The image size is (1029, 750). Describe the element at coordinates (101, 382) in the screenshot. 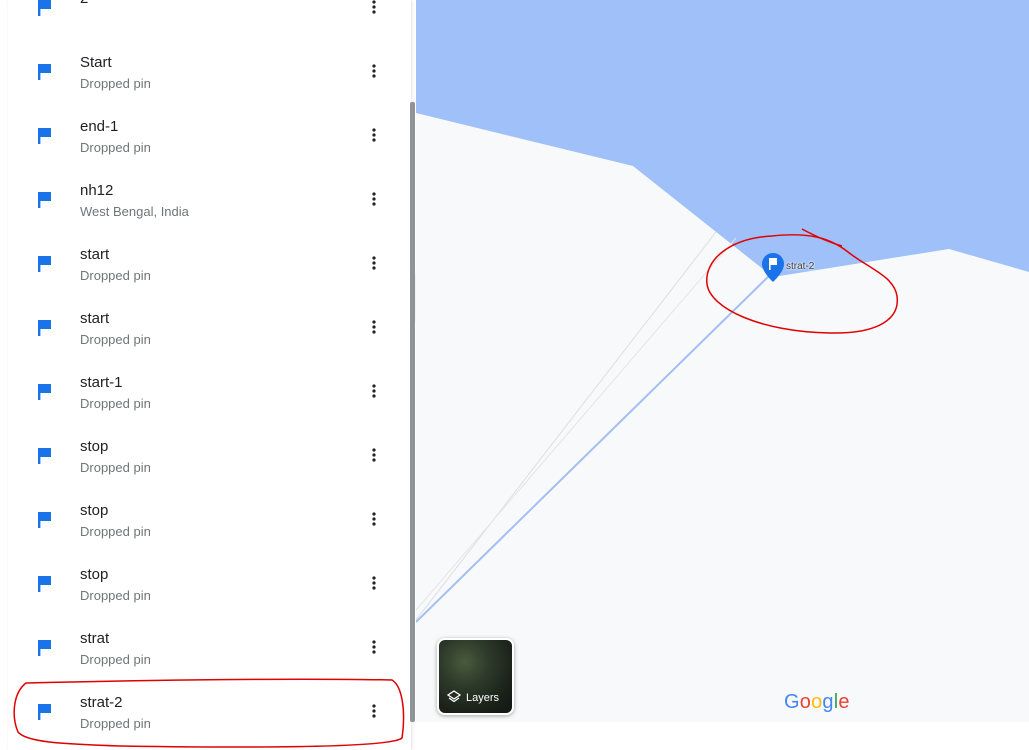

I see `place-title: start-1` at that location.